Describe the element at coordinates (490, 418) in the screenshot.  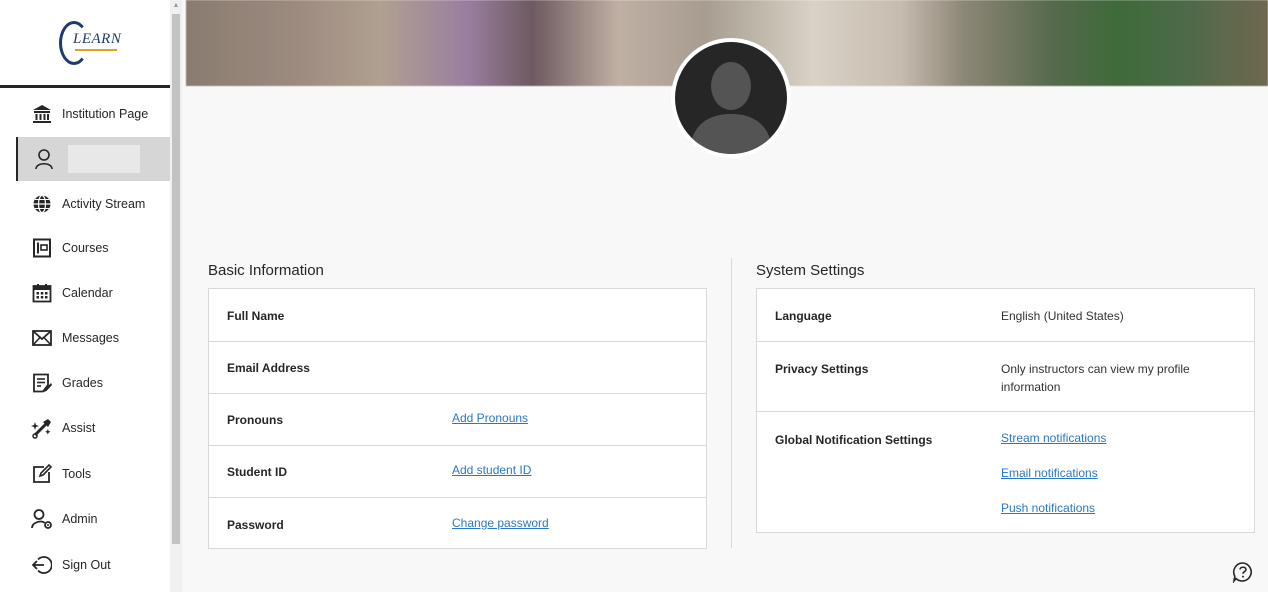
I see `add-pronouns-link: Add Pronouns` at that location.